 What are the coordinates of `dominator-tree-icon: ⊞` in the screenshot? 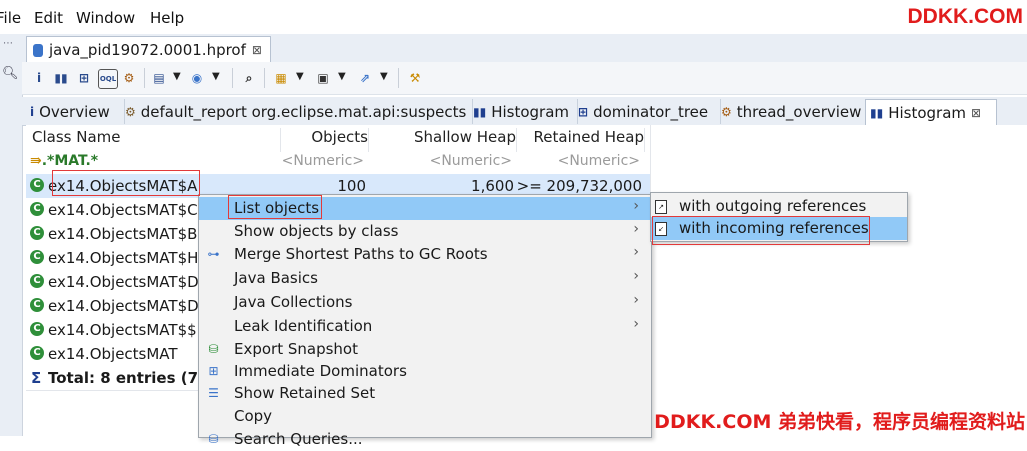 It's located at (84, 78).